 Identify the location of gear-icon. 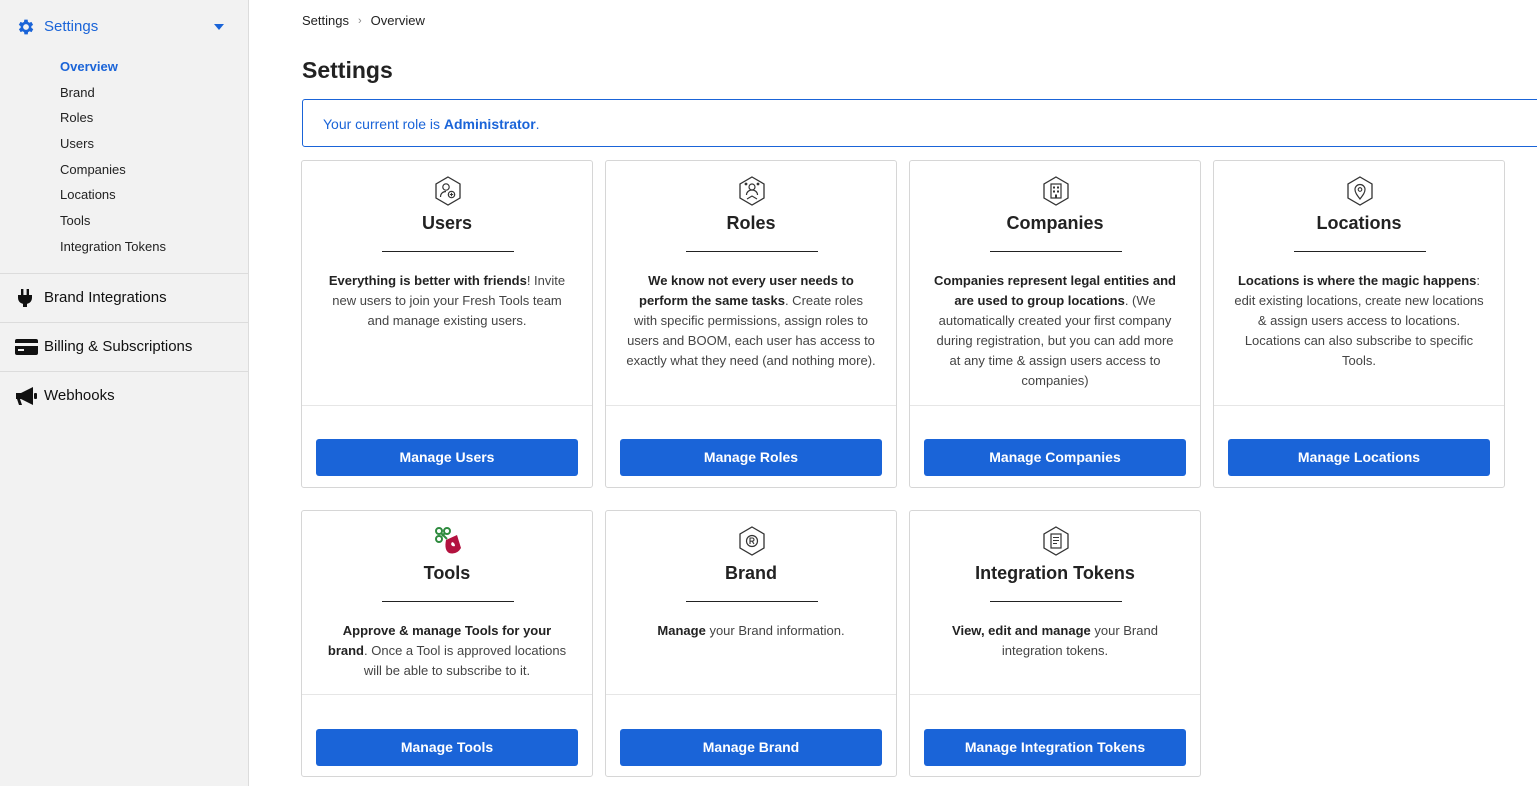
(26, 27).